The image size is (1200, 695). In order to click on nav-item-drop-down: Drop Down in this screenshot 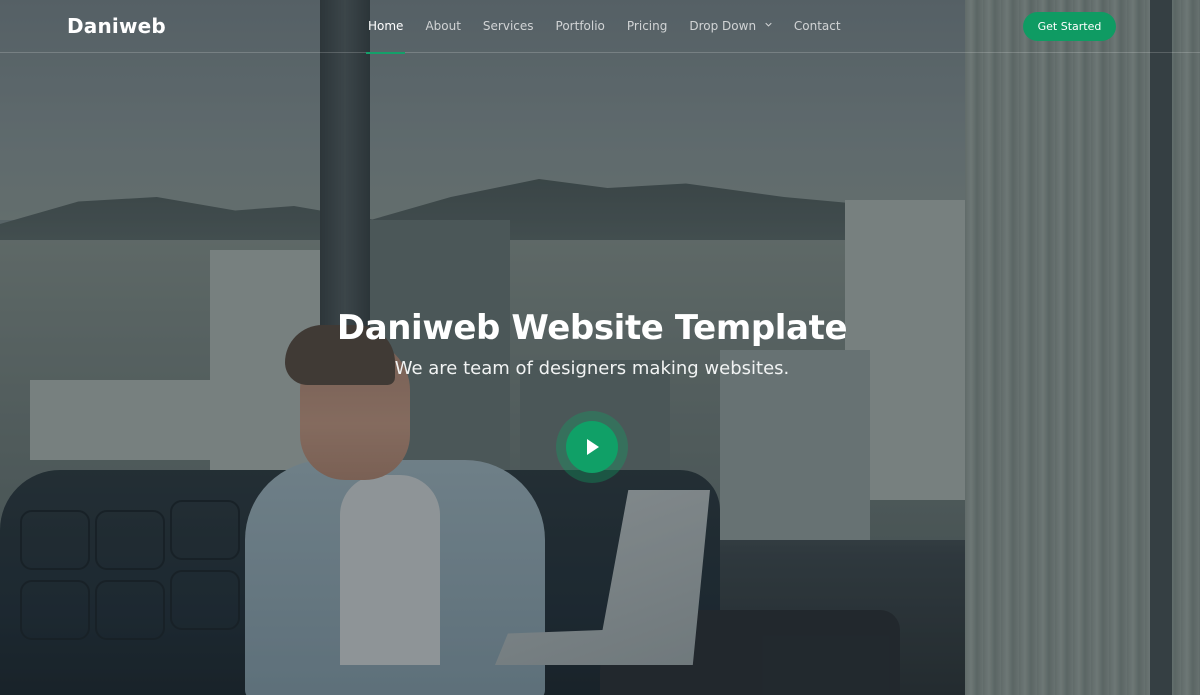, I will do `click(730, 26)`.